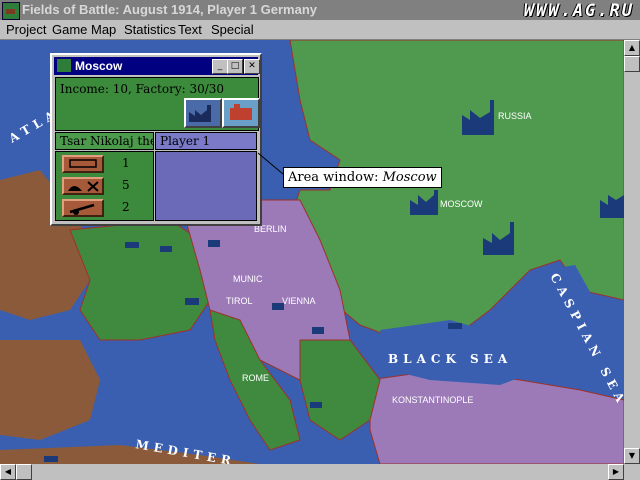 The image size is (640, 480). Describe the element at coordinates (126, 207) in the screenshot. I see `artillery-count: 2` at that location.